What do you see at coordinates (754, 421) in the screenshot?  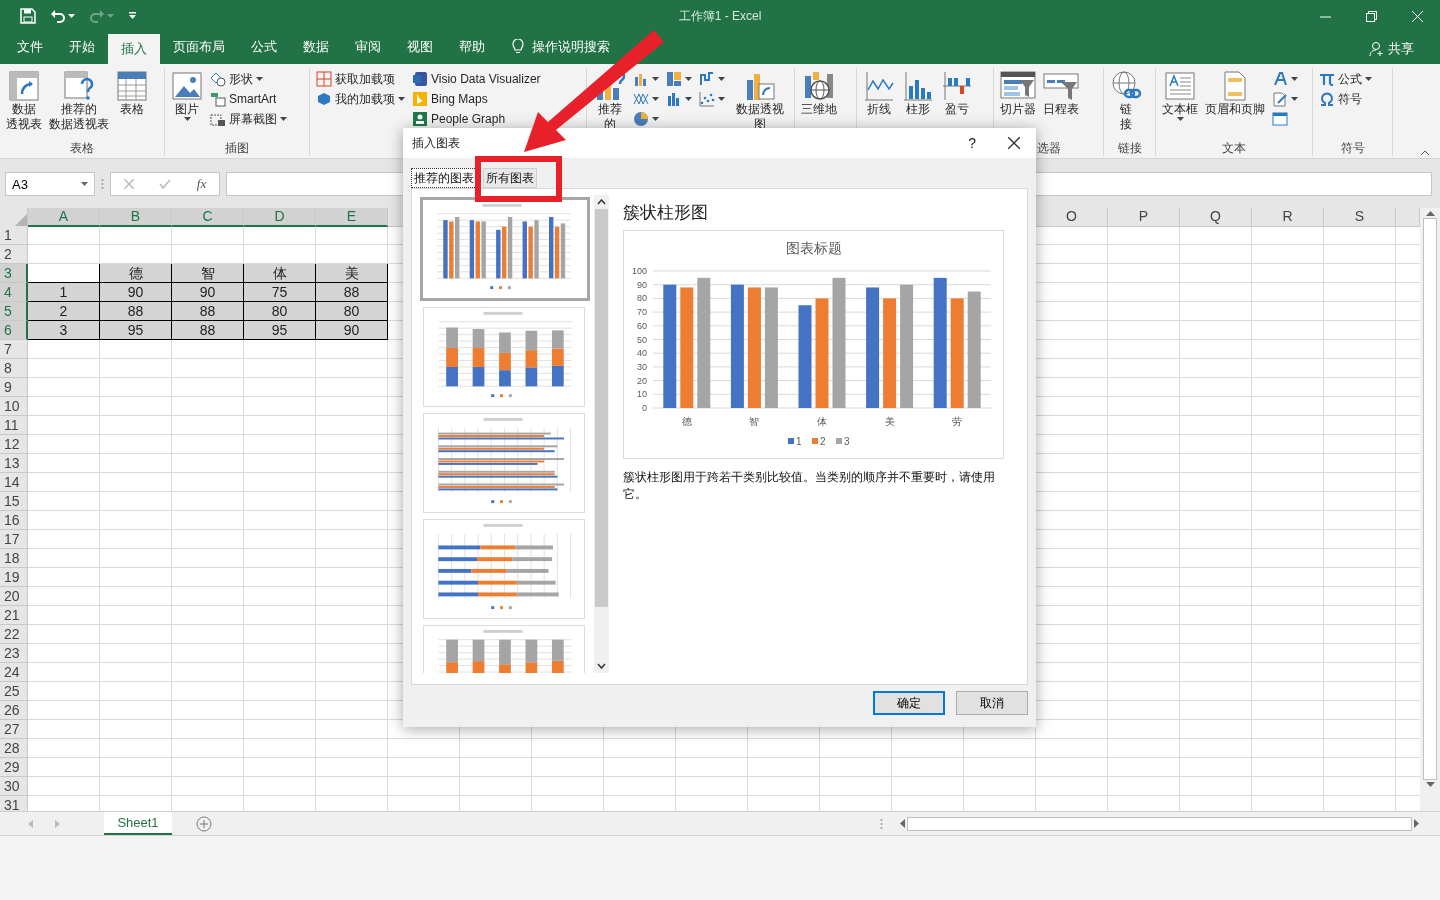 I see `axis-label: 智` at bounding box center [754, 421].